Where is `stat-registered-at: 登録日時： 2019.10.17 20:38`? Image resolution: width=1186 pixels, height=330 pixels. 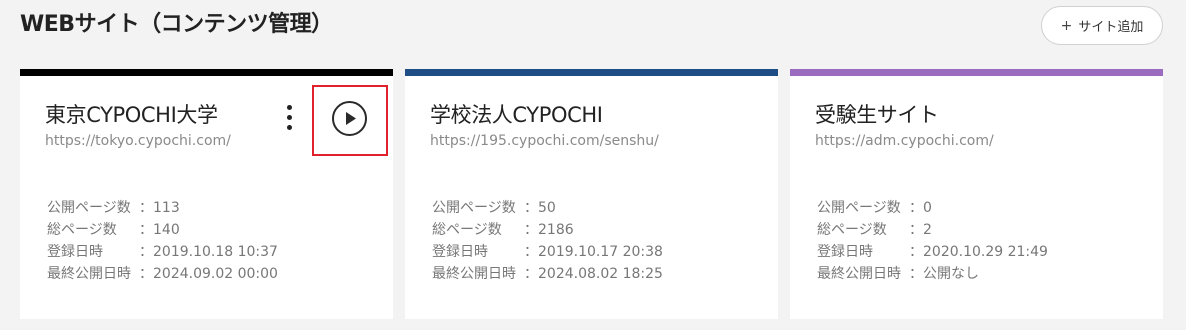
stat-registered-at: 登録日時： 2019.10.17 20:38 is located at coordinates (547, 252).